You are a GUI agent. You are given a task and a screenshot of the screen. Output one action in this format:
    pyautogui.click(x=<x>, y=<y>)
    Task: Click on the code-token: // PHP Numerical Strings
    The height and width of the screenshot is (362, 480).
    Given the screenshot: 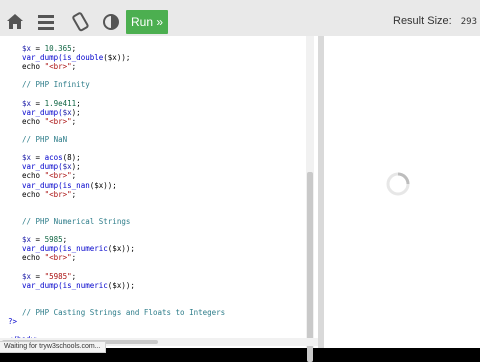 What is the action you would take?
    pyautogui.click(x=76, y=221)
    